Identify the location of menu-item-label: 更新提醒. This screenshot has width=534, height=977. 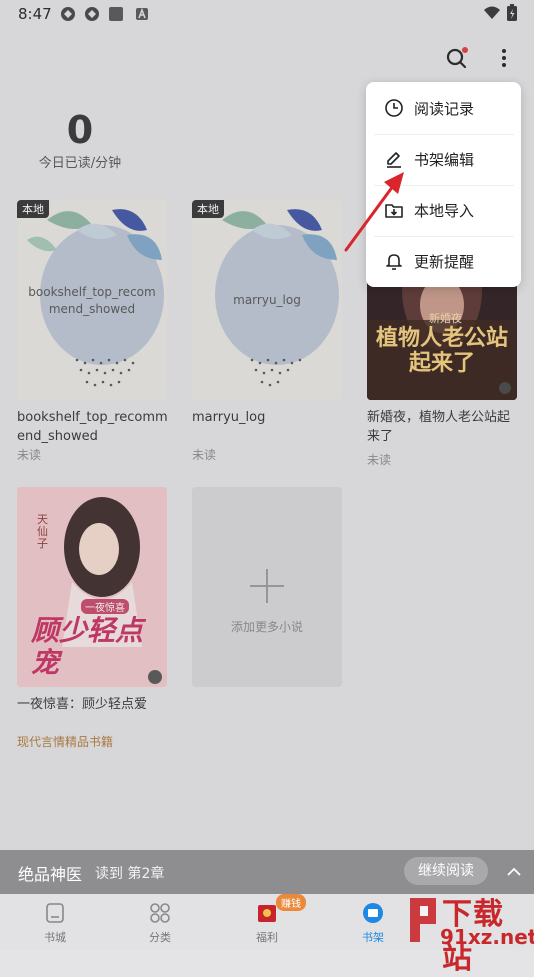
(444, 262).